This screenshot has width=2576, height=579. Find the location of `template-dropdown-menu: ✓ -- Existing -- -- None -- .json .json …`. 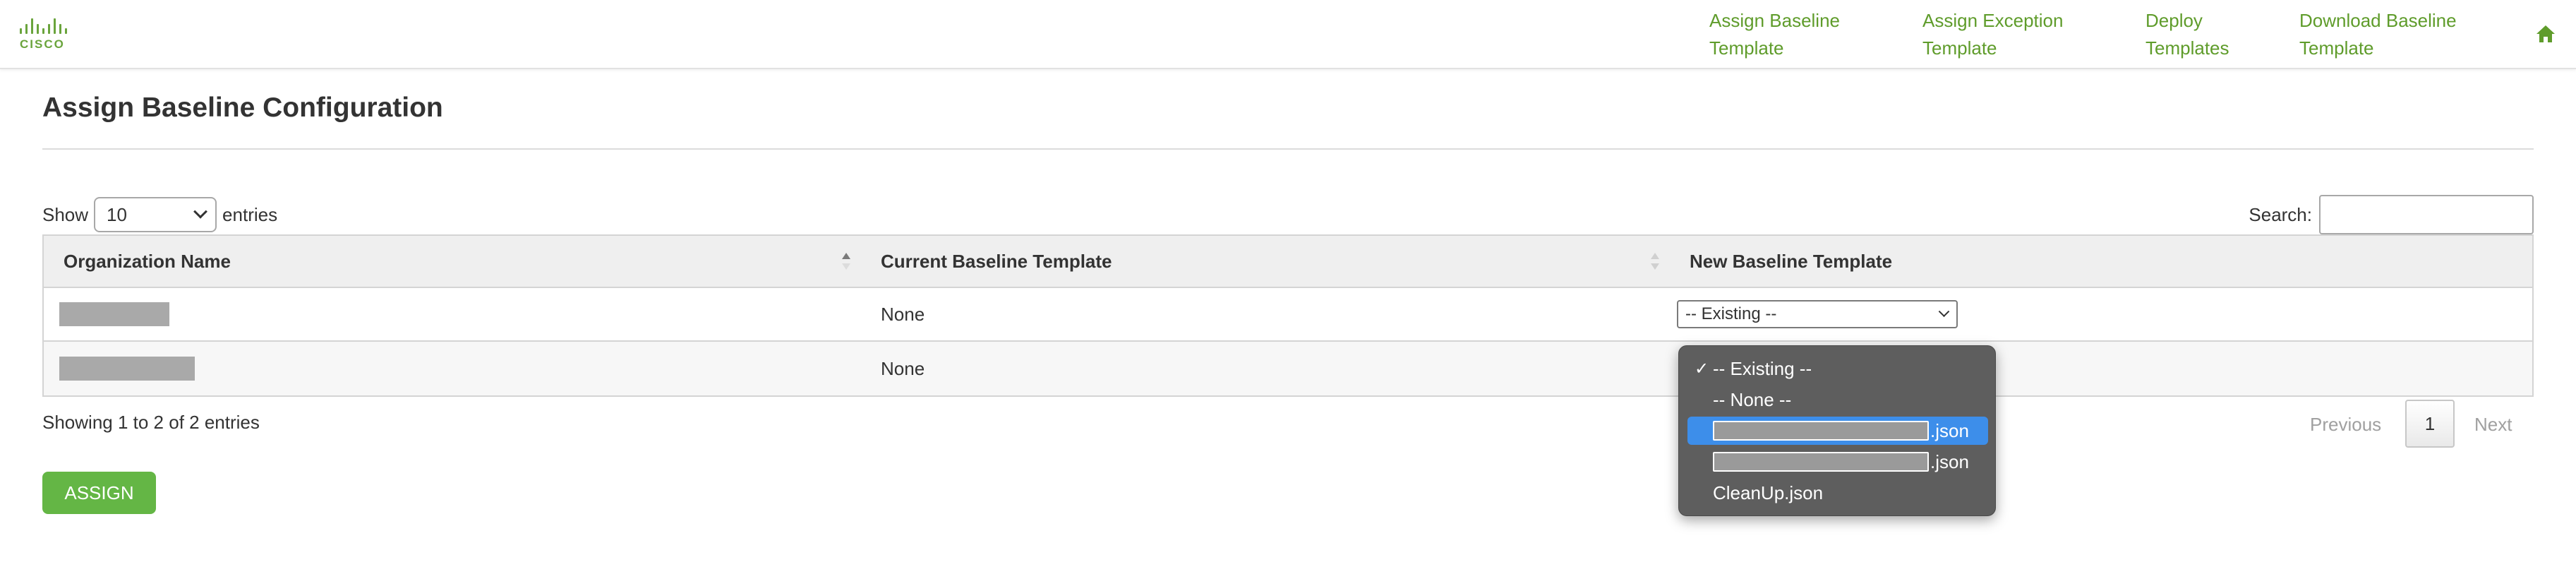

template-dropdown-menu: ✓ -- Existing -- -- None -- .json .json … is located at coordinates (1837, 430).